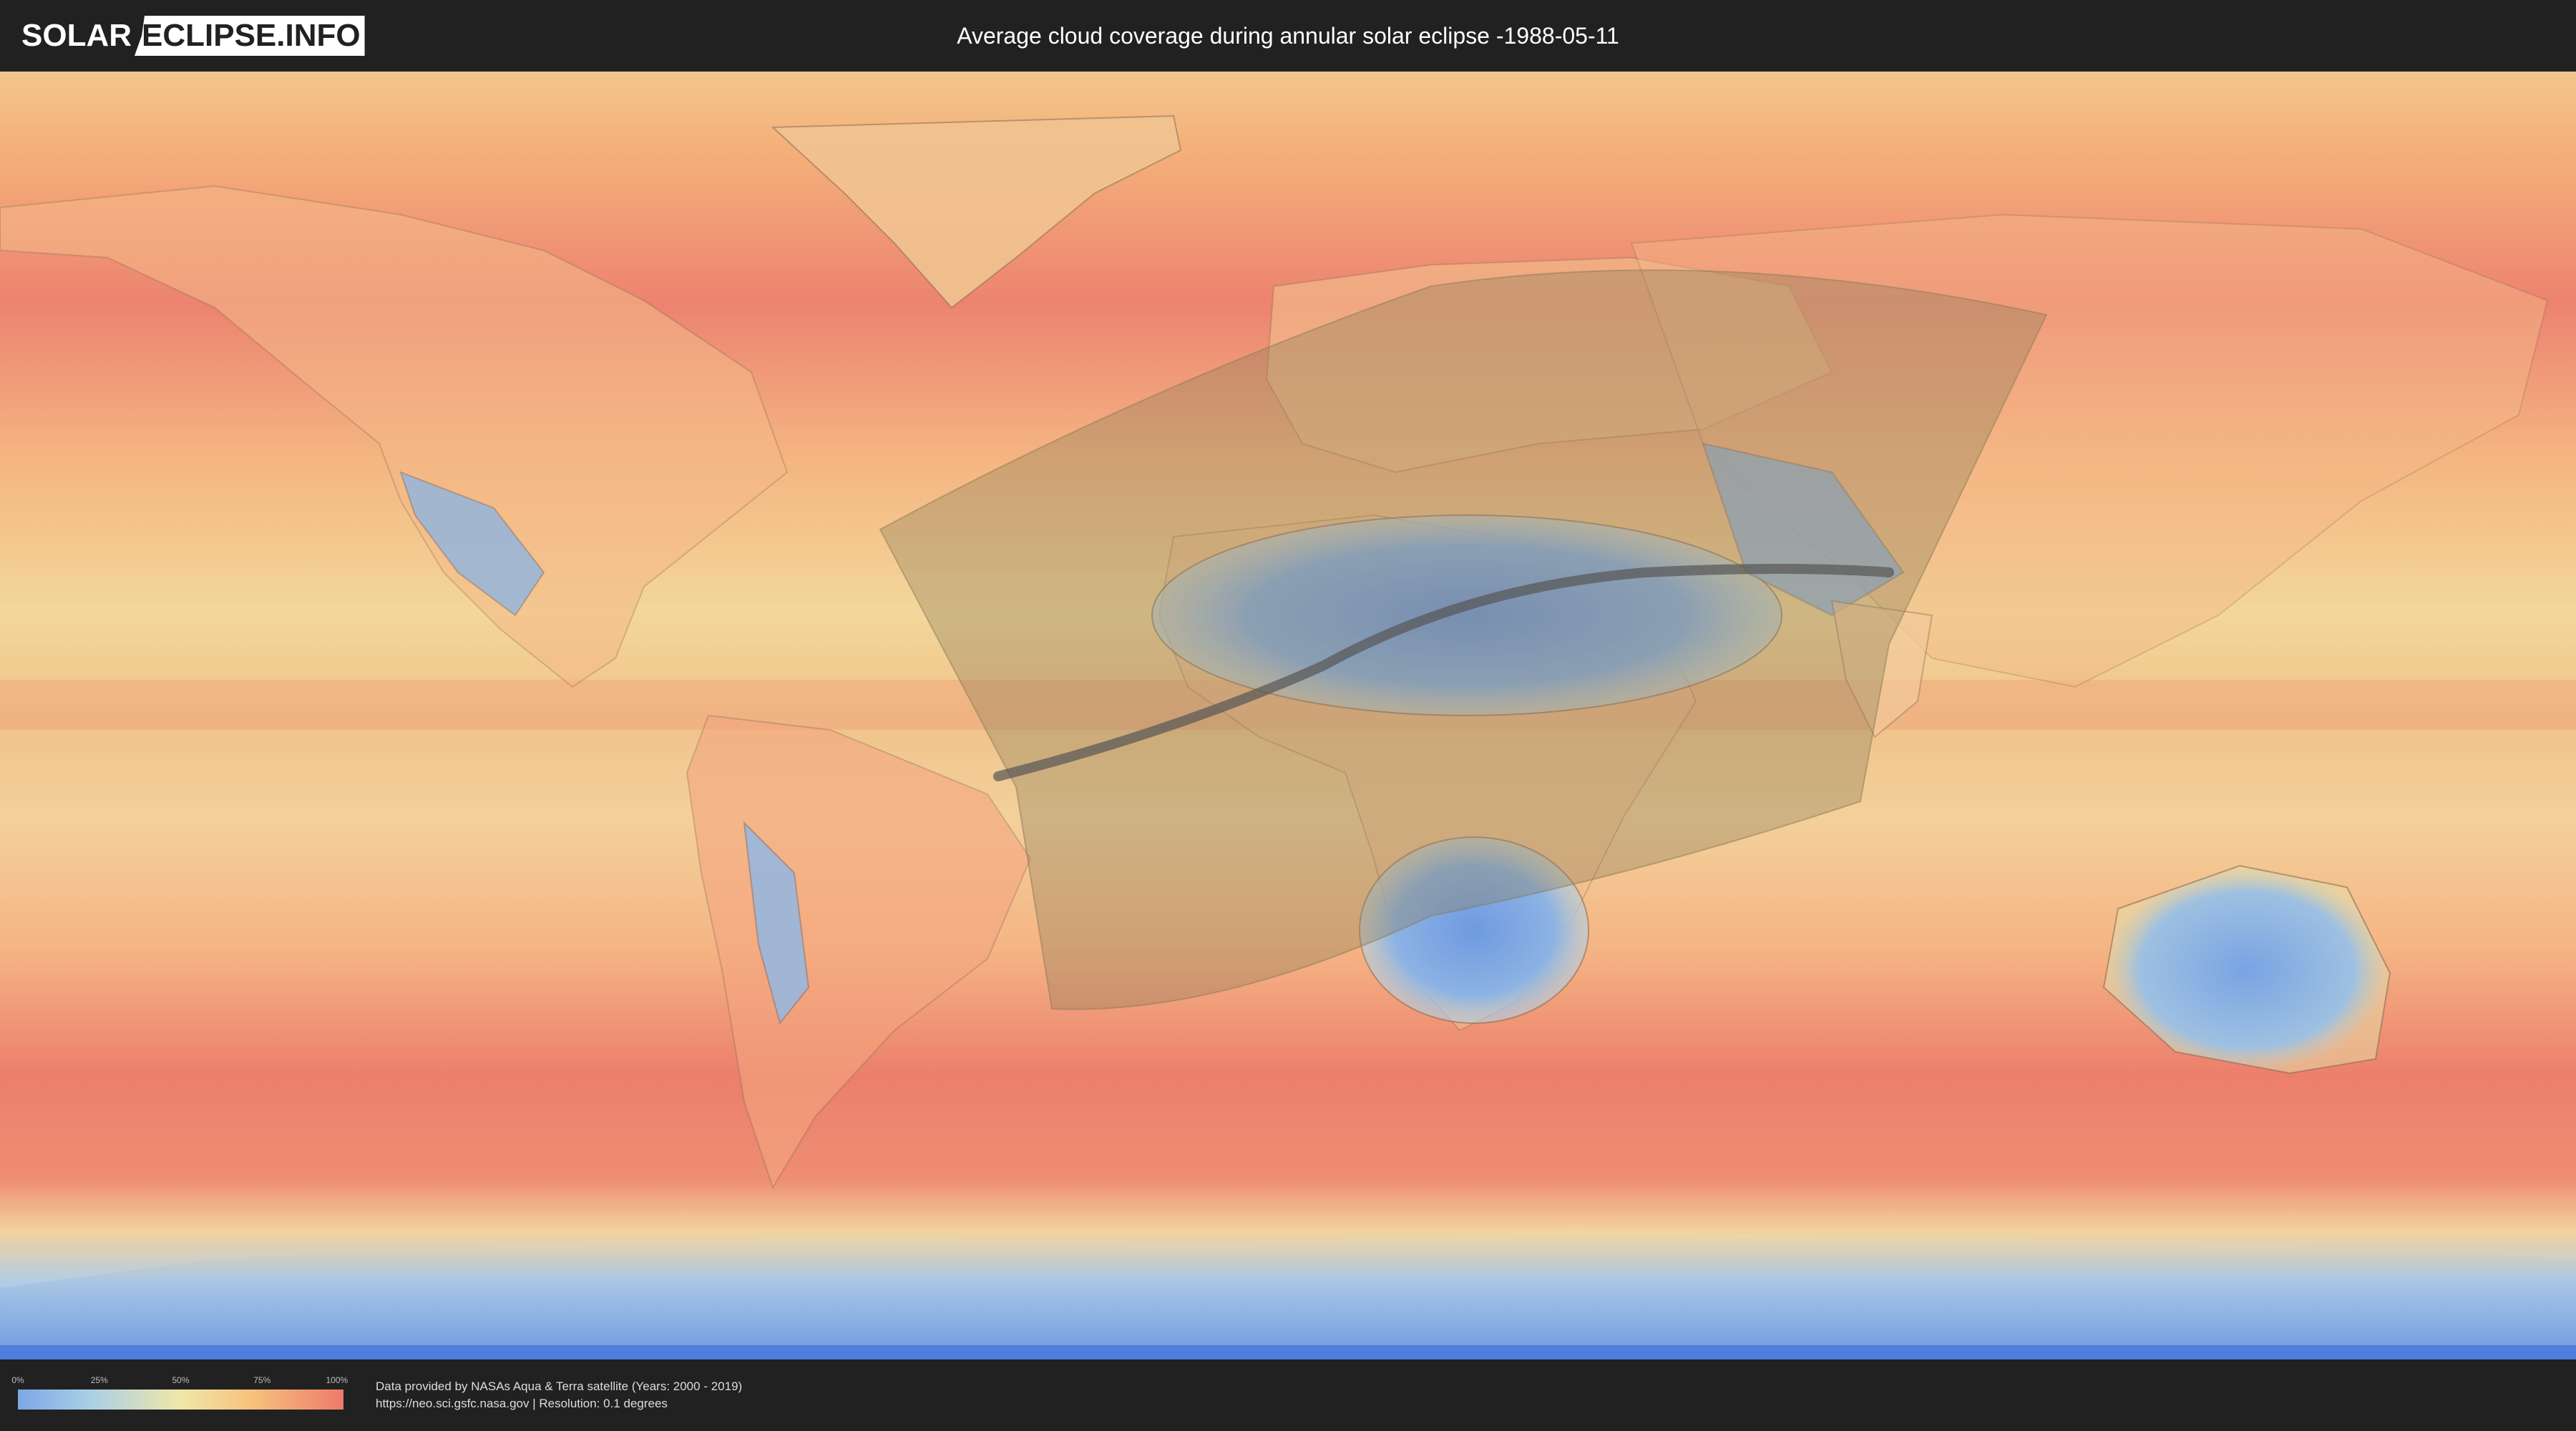  I want to click on map-bottom-edge, so click(1288, 1352).